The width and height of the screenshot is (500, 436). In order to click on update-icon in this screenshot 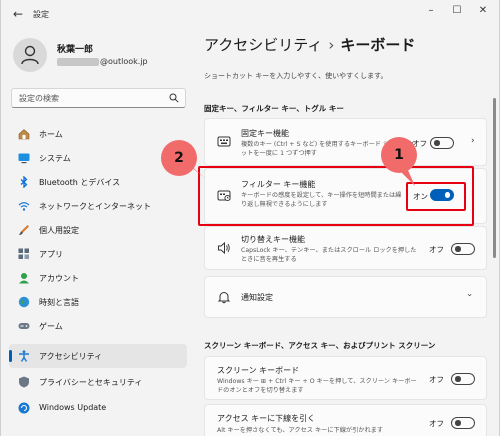, I will do `click(24, 408)`.